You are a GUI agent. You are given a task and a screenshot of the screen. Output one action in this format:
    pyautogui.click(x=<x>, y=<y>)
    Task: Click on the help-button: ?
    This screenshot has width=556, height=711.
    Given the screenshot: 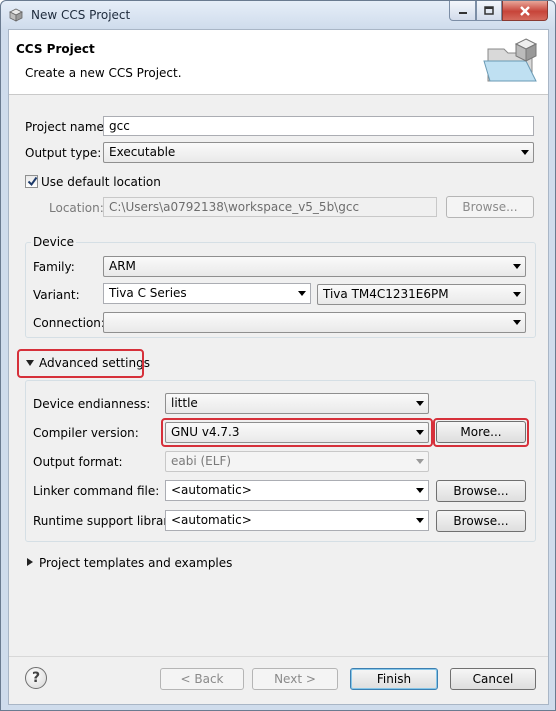 What is the action you would take?
    pyautogui.click(x=36, y=678)
    